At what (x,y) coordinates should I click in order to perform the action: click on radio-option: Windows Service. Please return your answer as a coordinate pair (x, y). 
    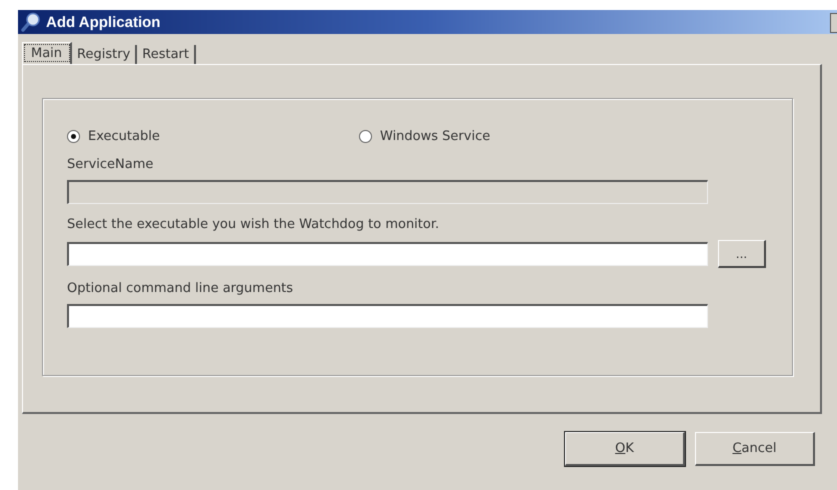
    Looking at the image, I should click on (505, 136).